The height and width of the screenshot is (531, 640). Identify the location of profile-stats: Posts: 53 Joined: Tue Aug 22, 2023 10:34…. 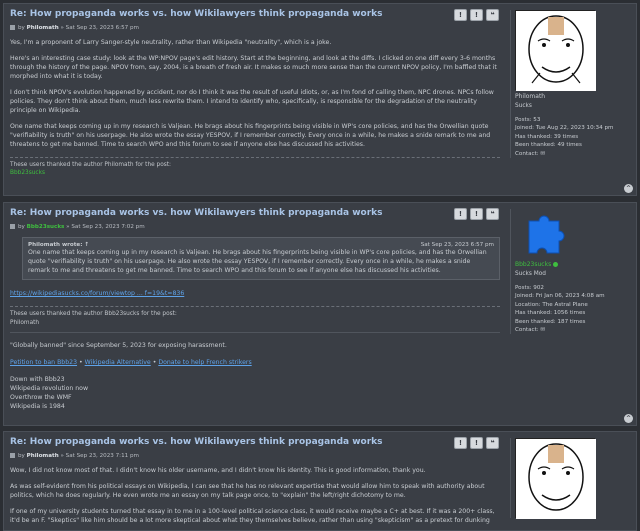
(573, 137).